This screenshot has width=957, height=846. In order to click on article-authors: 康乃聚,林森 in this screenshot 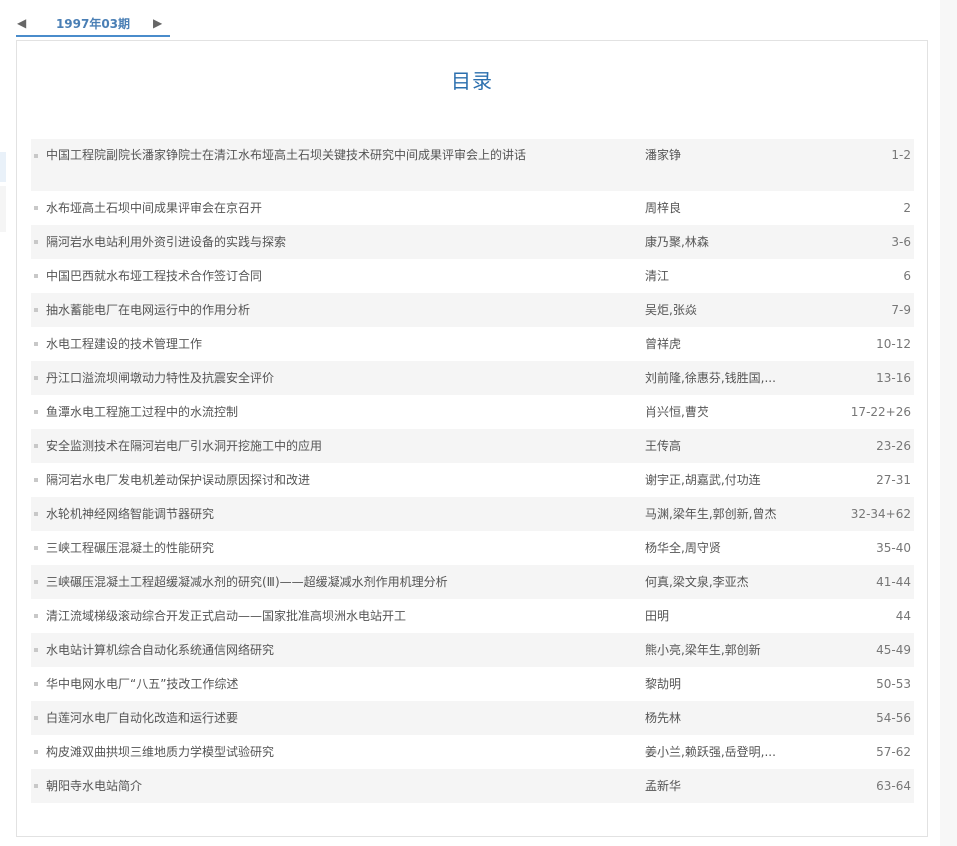, I will do `click(677, 242)`.